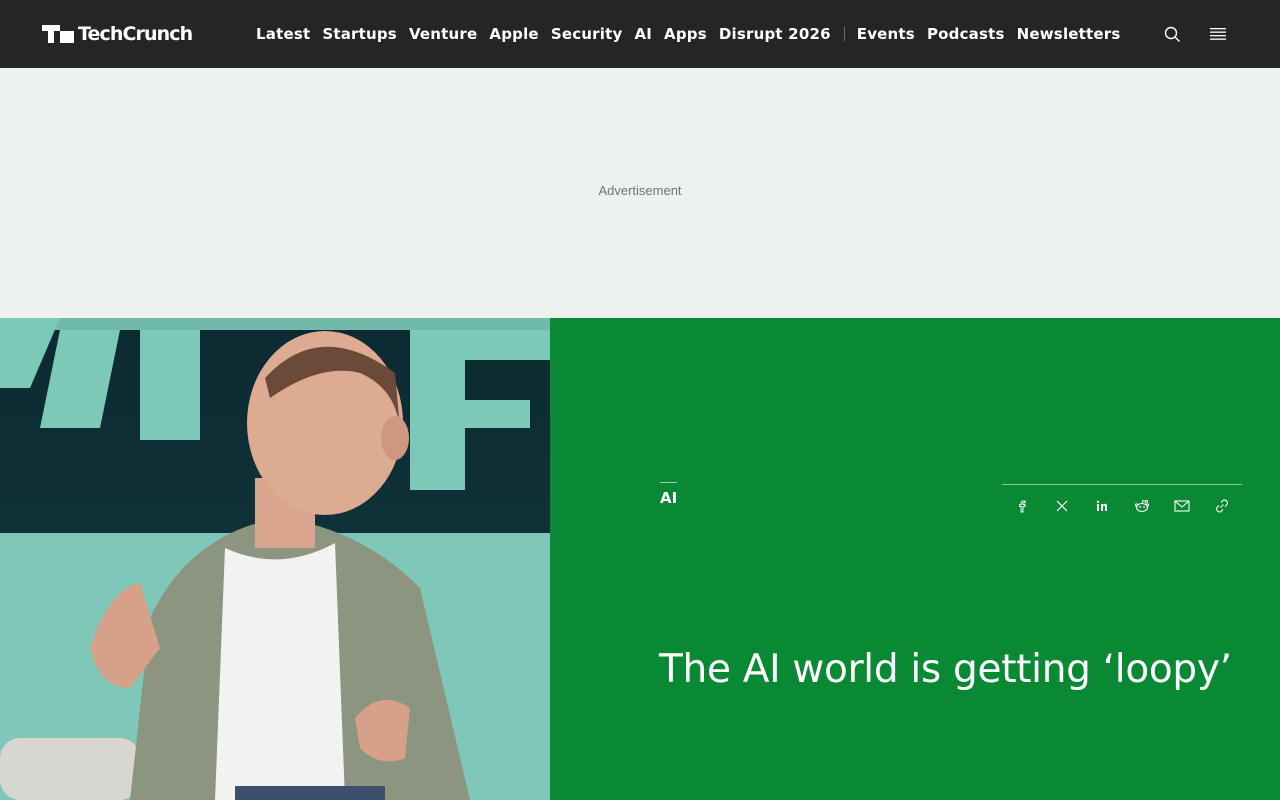 The image size is (1280, 800). I want to click on linkedin-icon, so click(1101, 505).